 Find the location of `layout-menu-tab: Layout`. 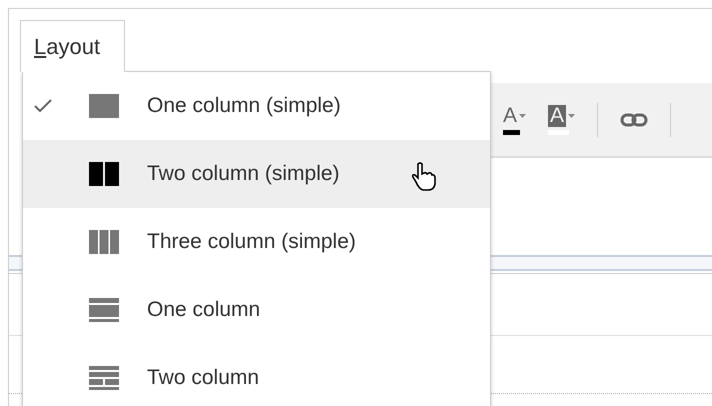

layout-menu-tab: Layout is located at coordinates (72, 46).